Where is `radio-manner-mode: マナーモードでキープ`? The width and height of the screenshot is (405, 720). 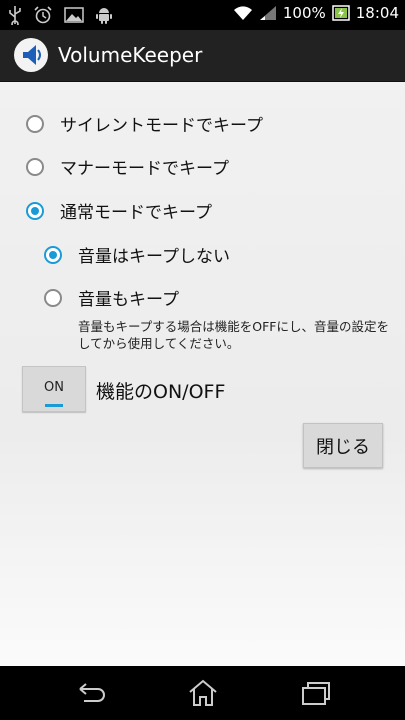
radio-manner-mode: マナーモードでキープ is located at coordinates (127, 166).